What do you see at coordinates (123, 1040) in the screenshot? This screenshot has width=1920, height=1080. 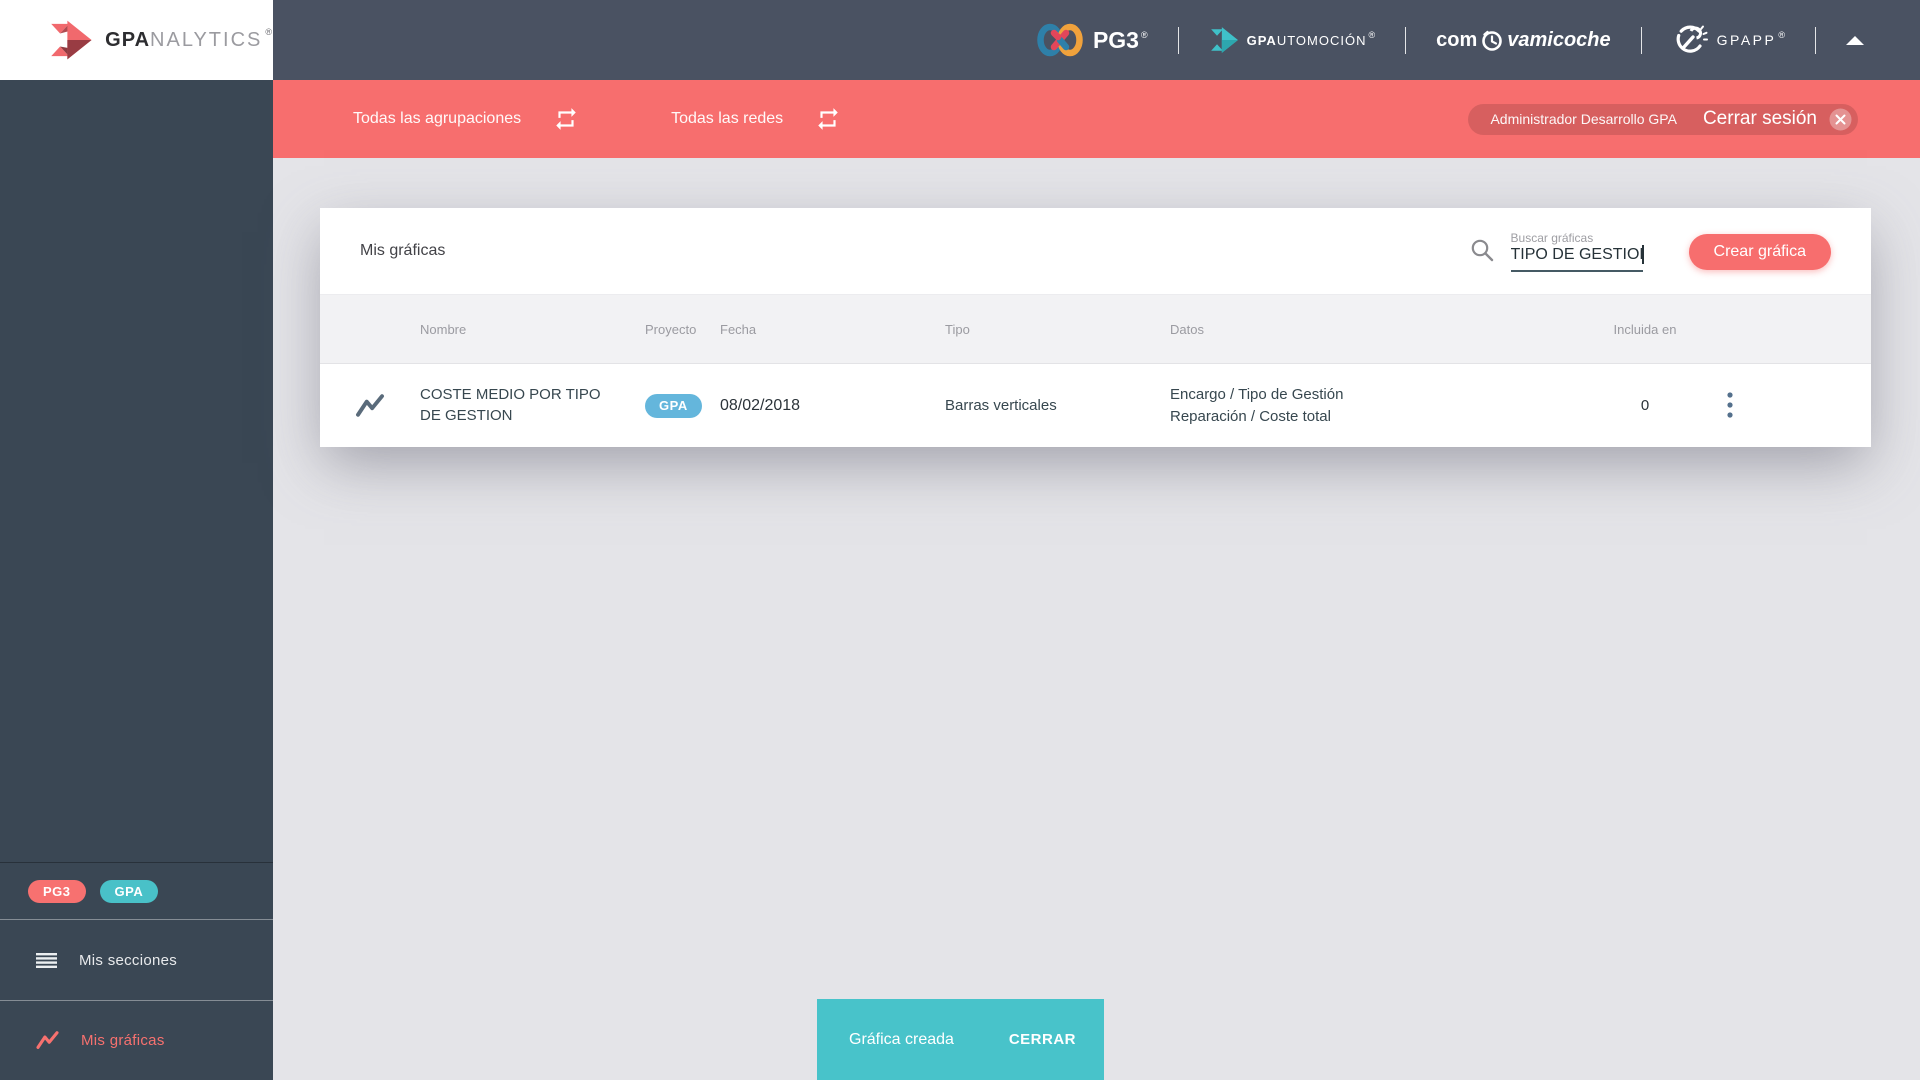 I see `sidebar-item-label: Mis gráficas` at bounding box center [123, 1040].